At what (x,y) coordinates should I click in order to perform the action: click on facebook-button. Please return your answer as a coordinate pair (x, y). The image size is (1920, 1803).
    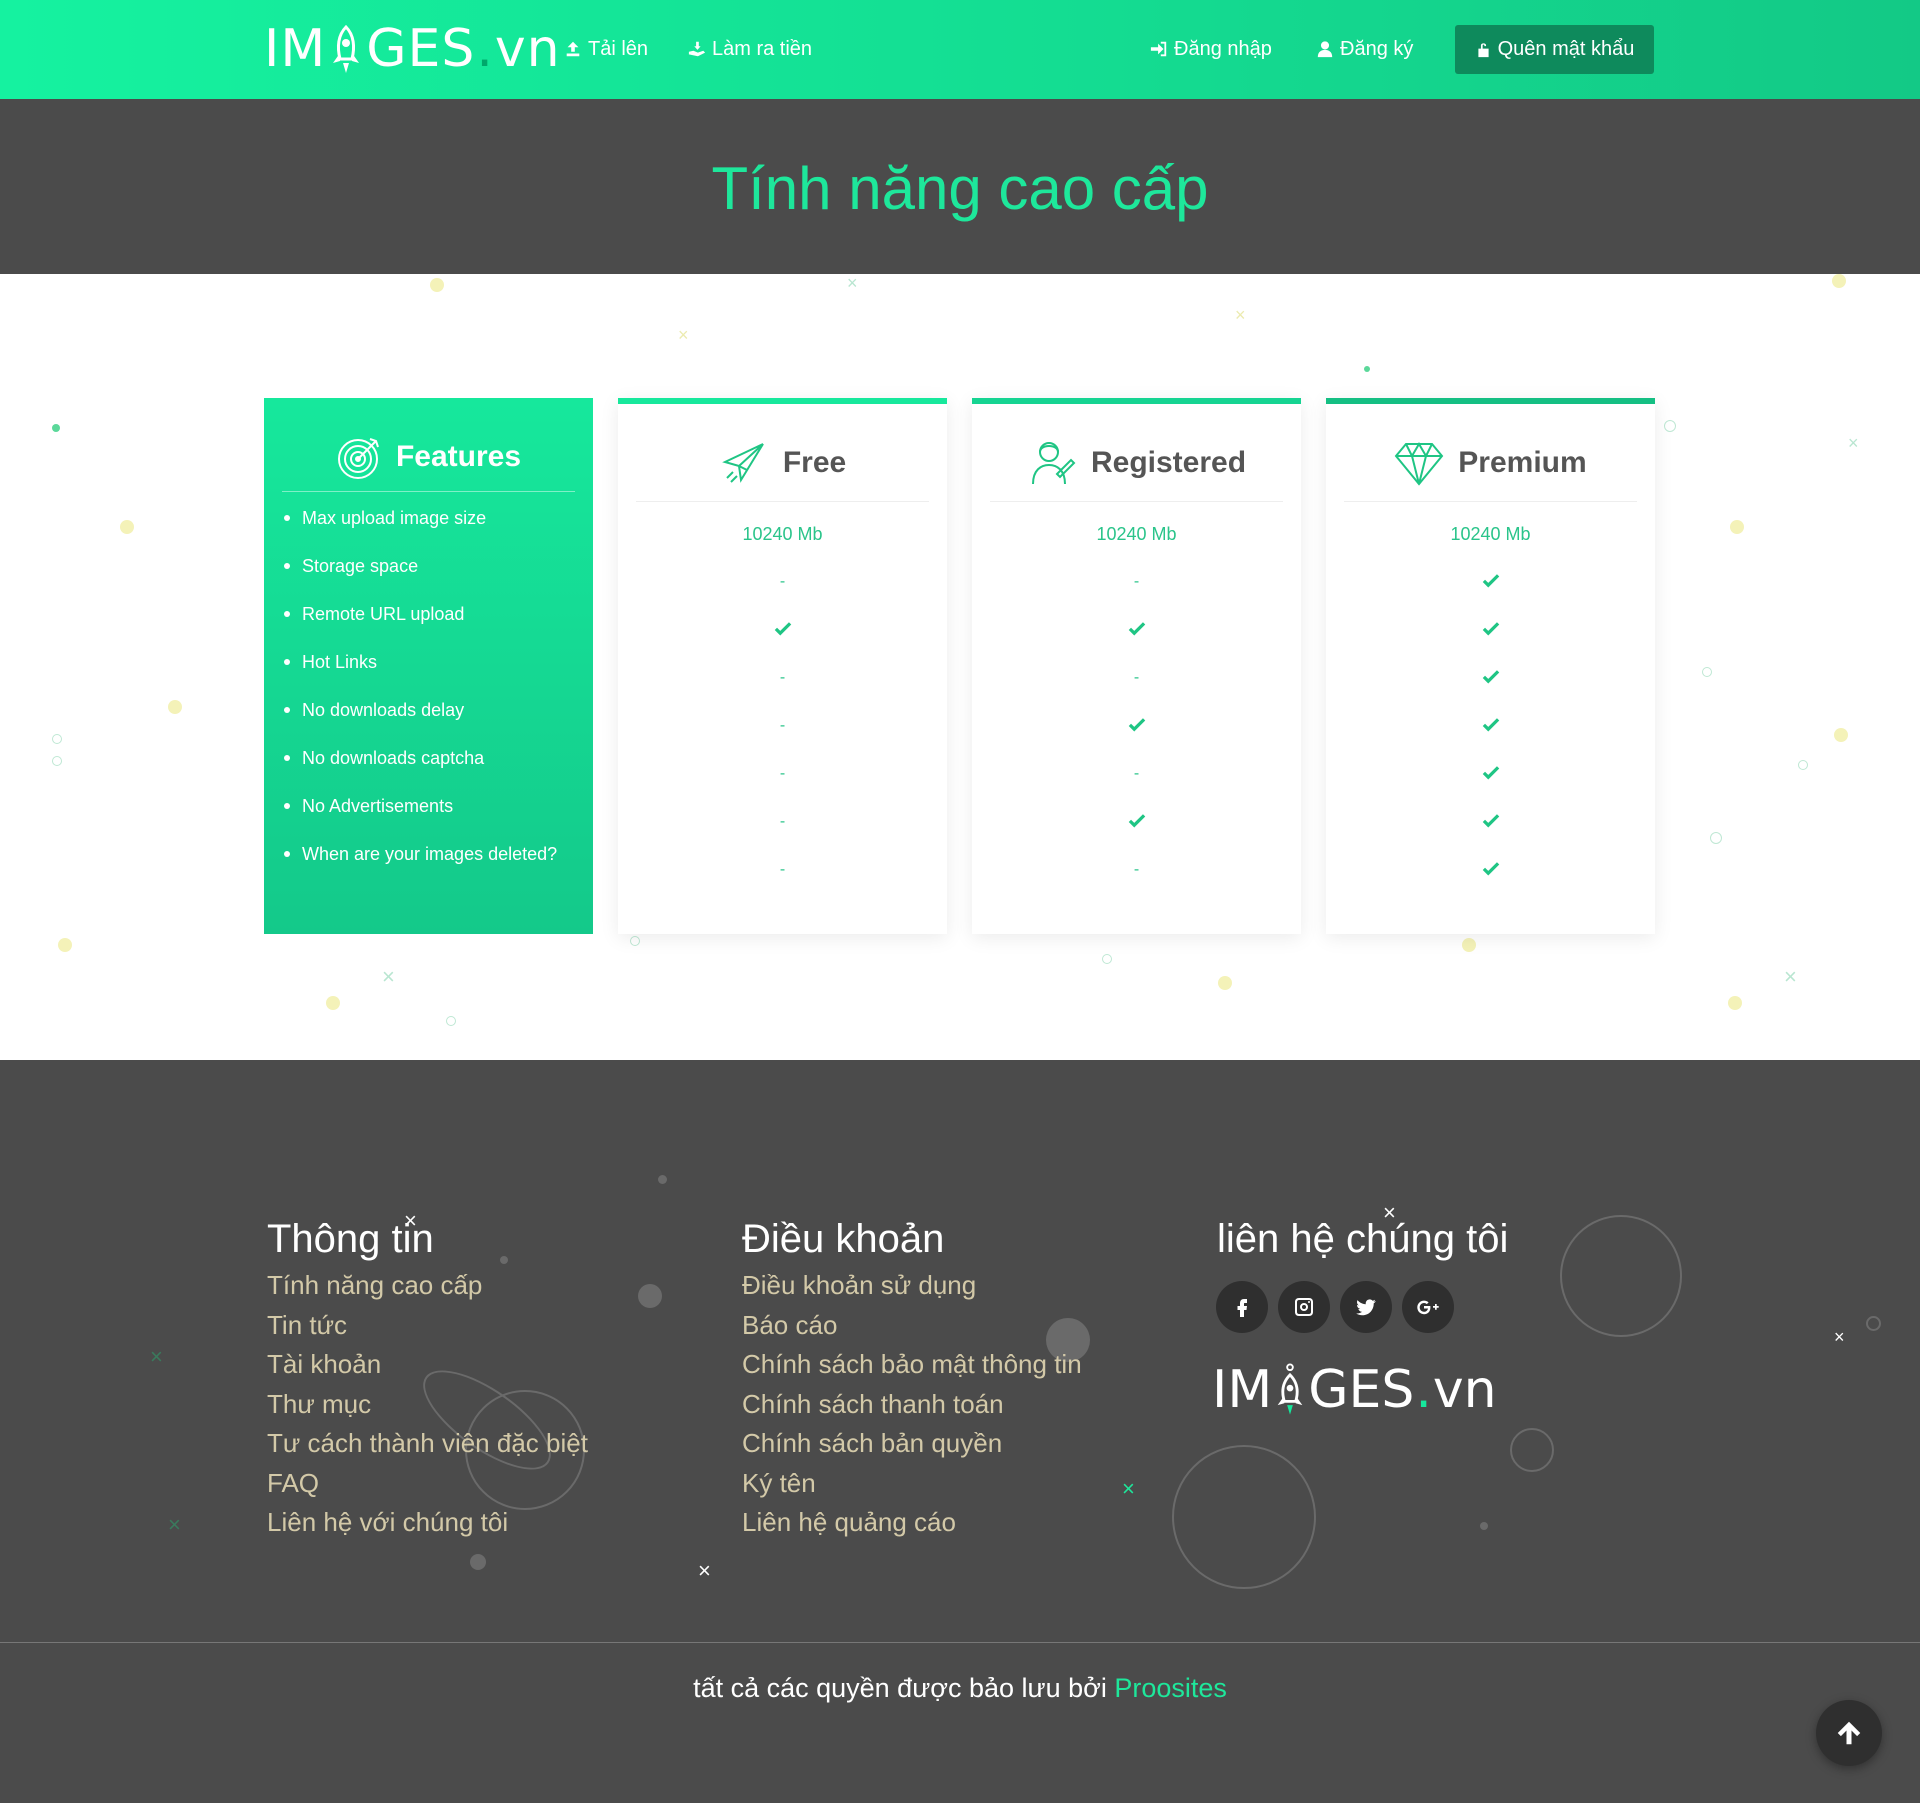
    Looking at the image, I should click on (1242, 1307).